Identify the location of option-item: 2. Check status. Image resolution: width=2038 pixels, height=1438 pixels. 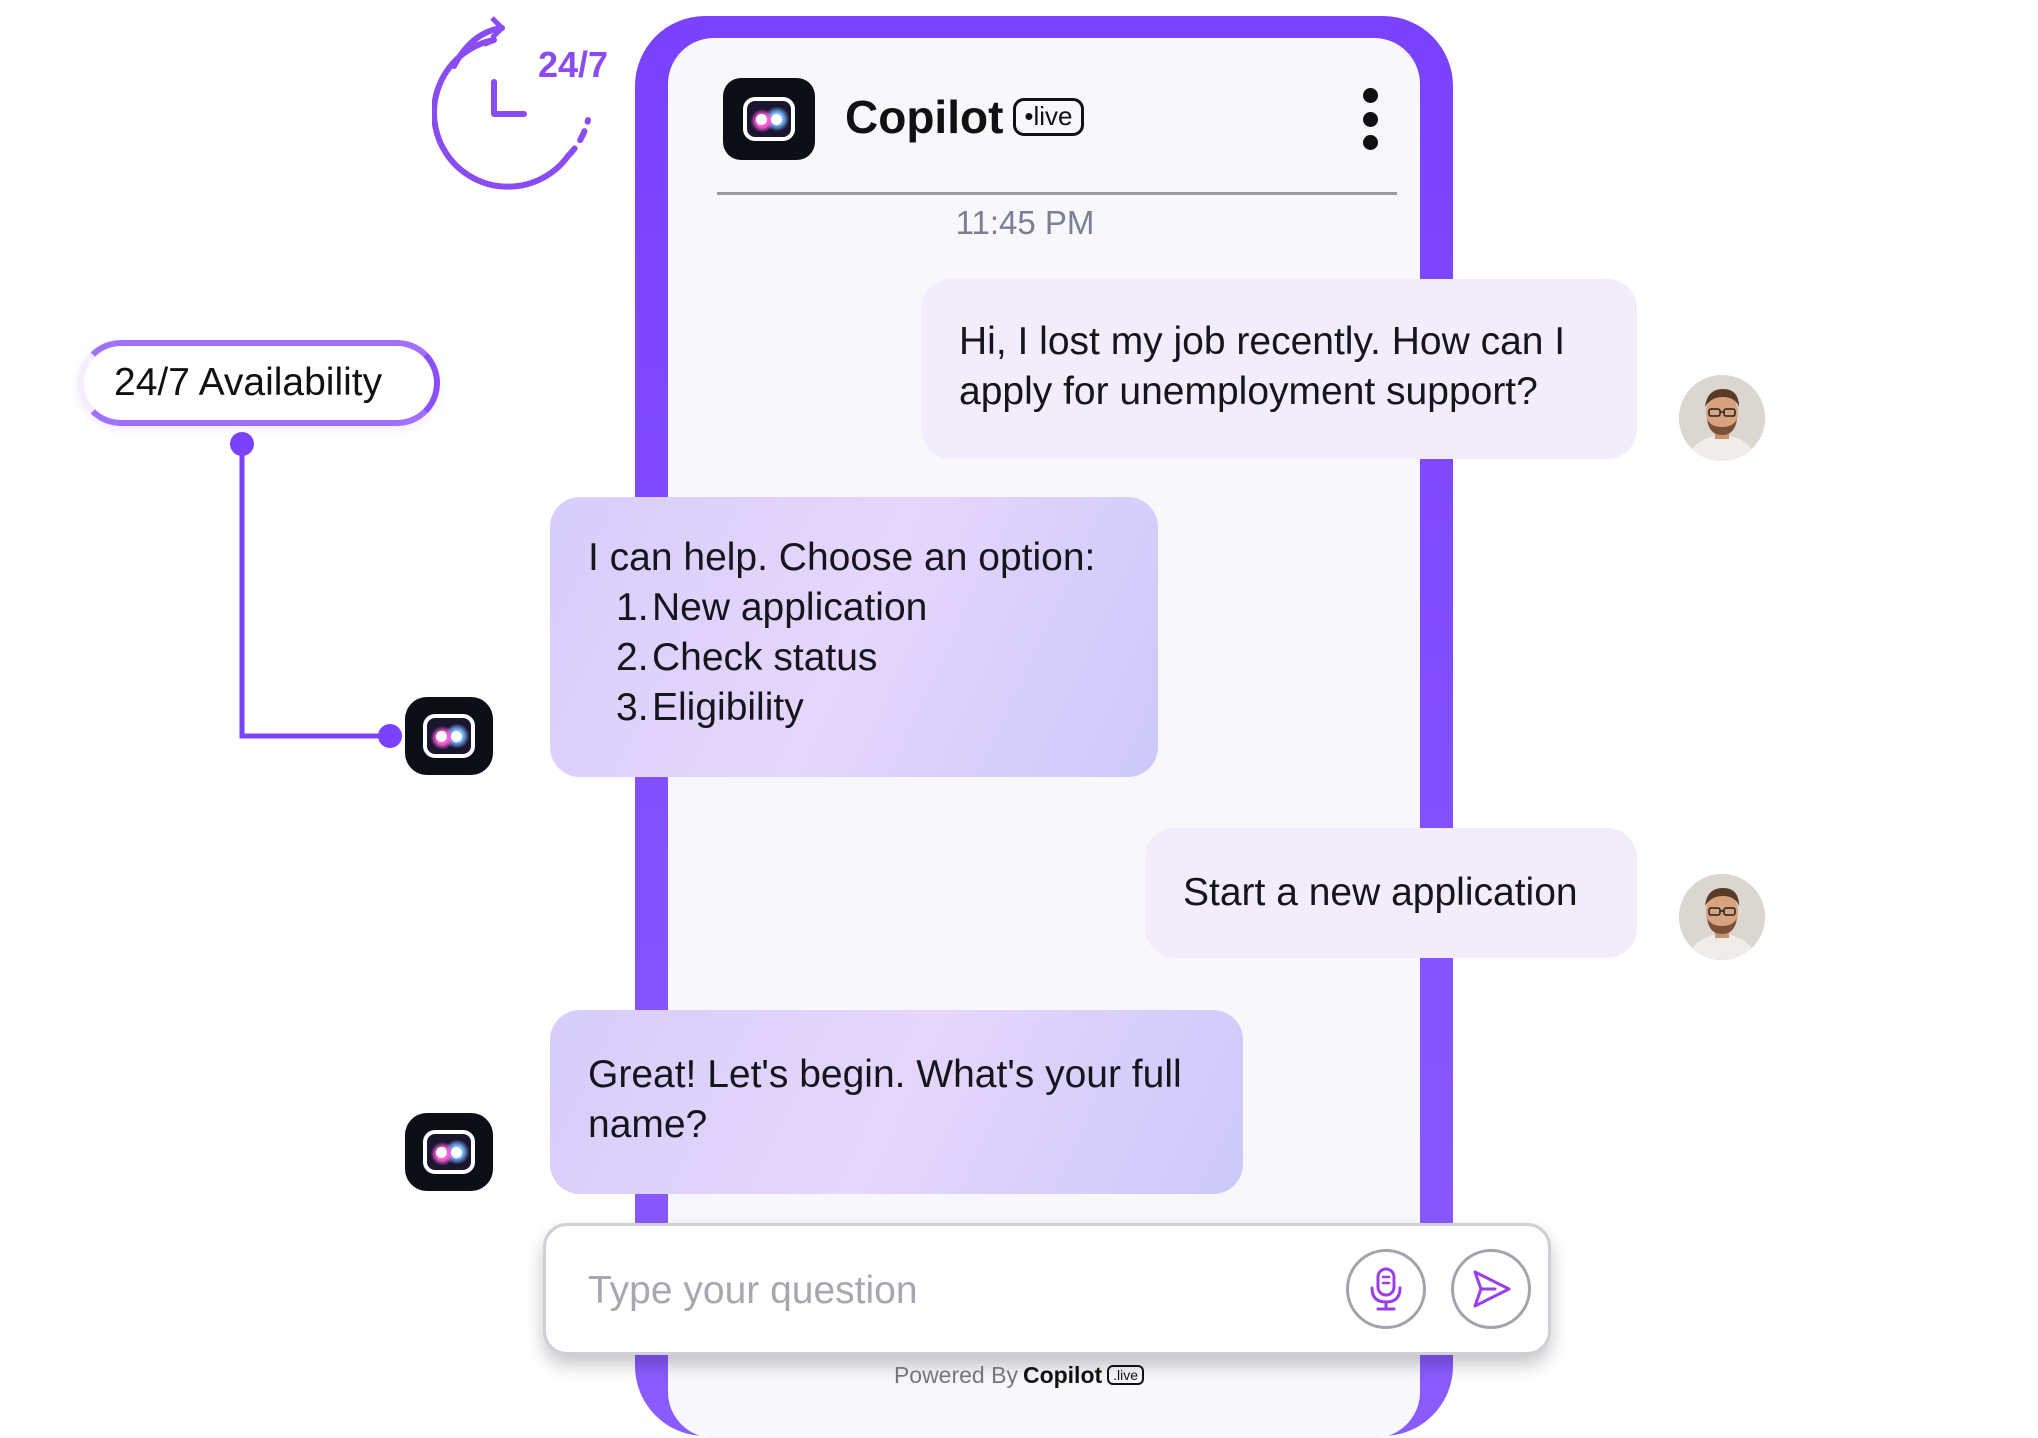
(868, 658).